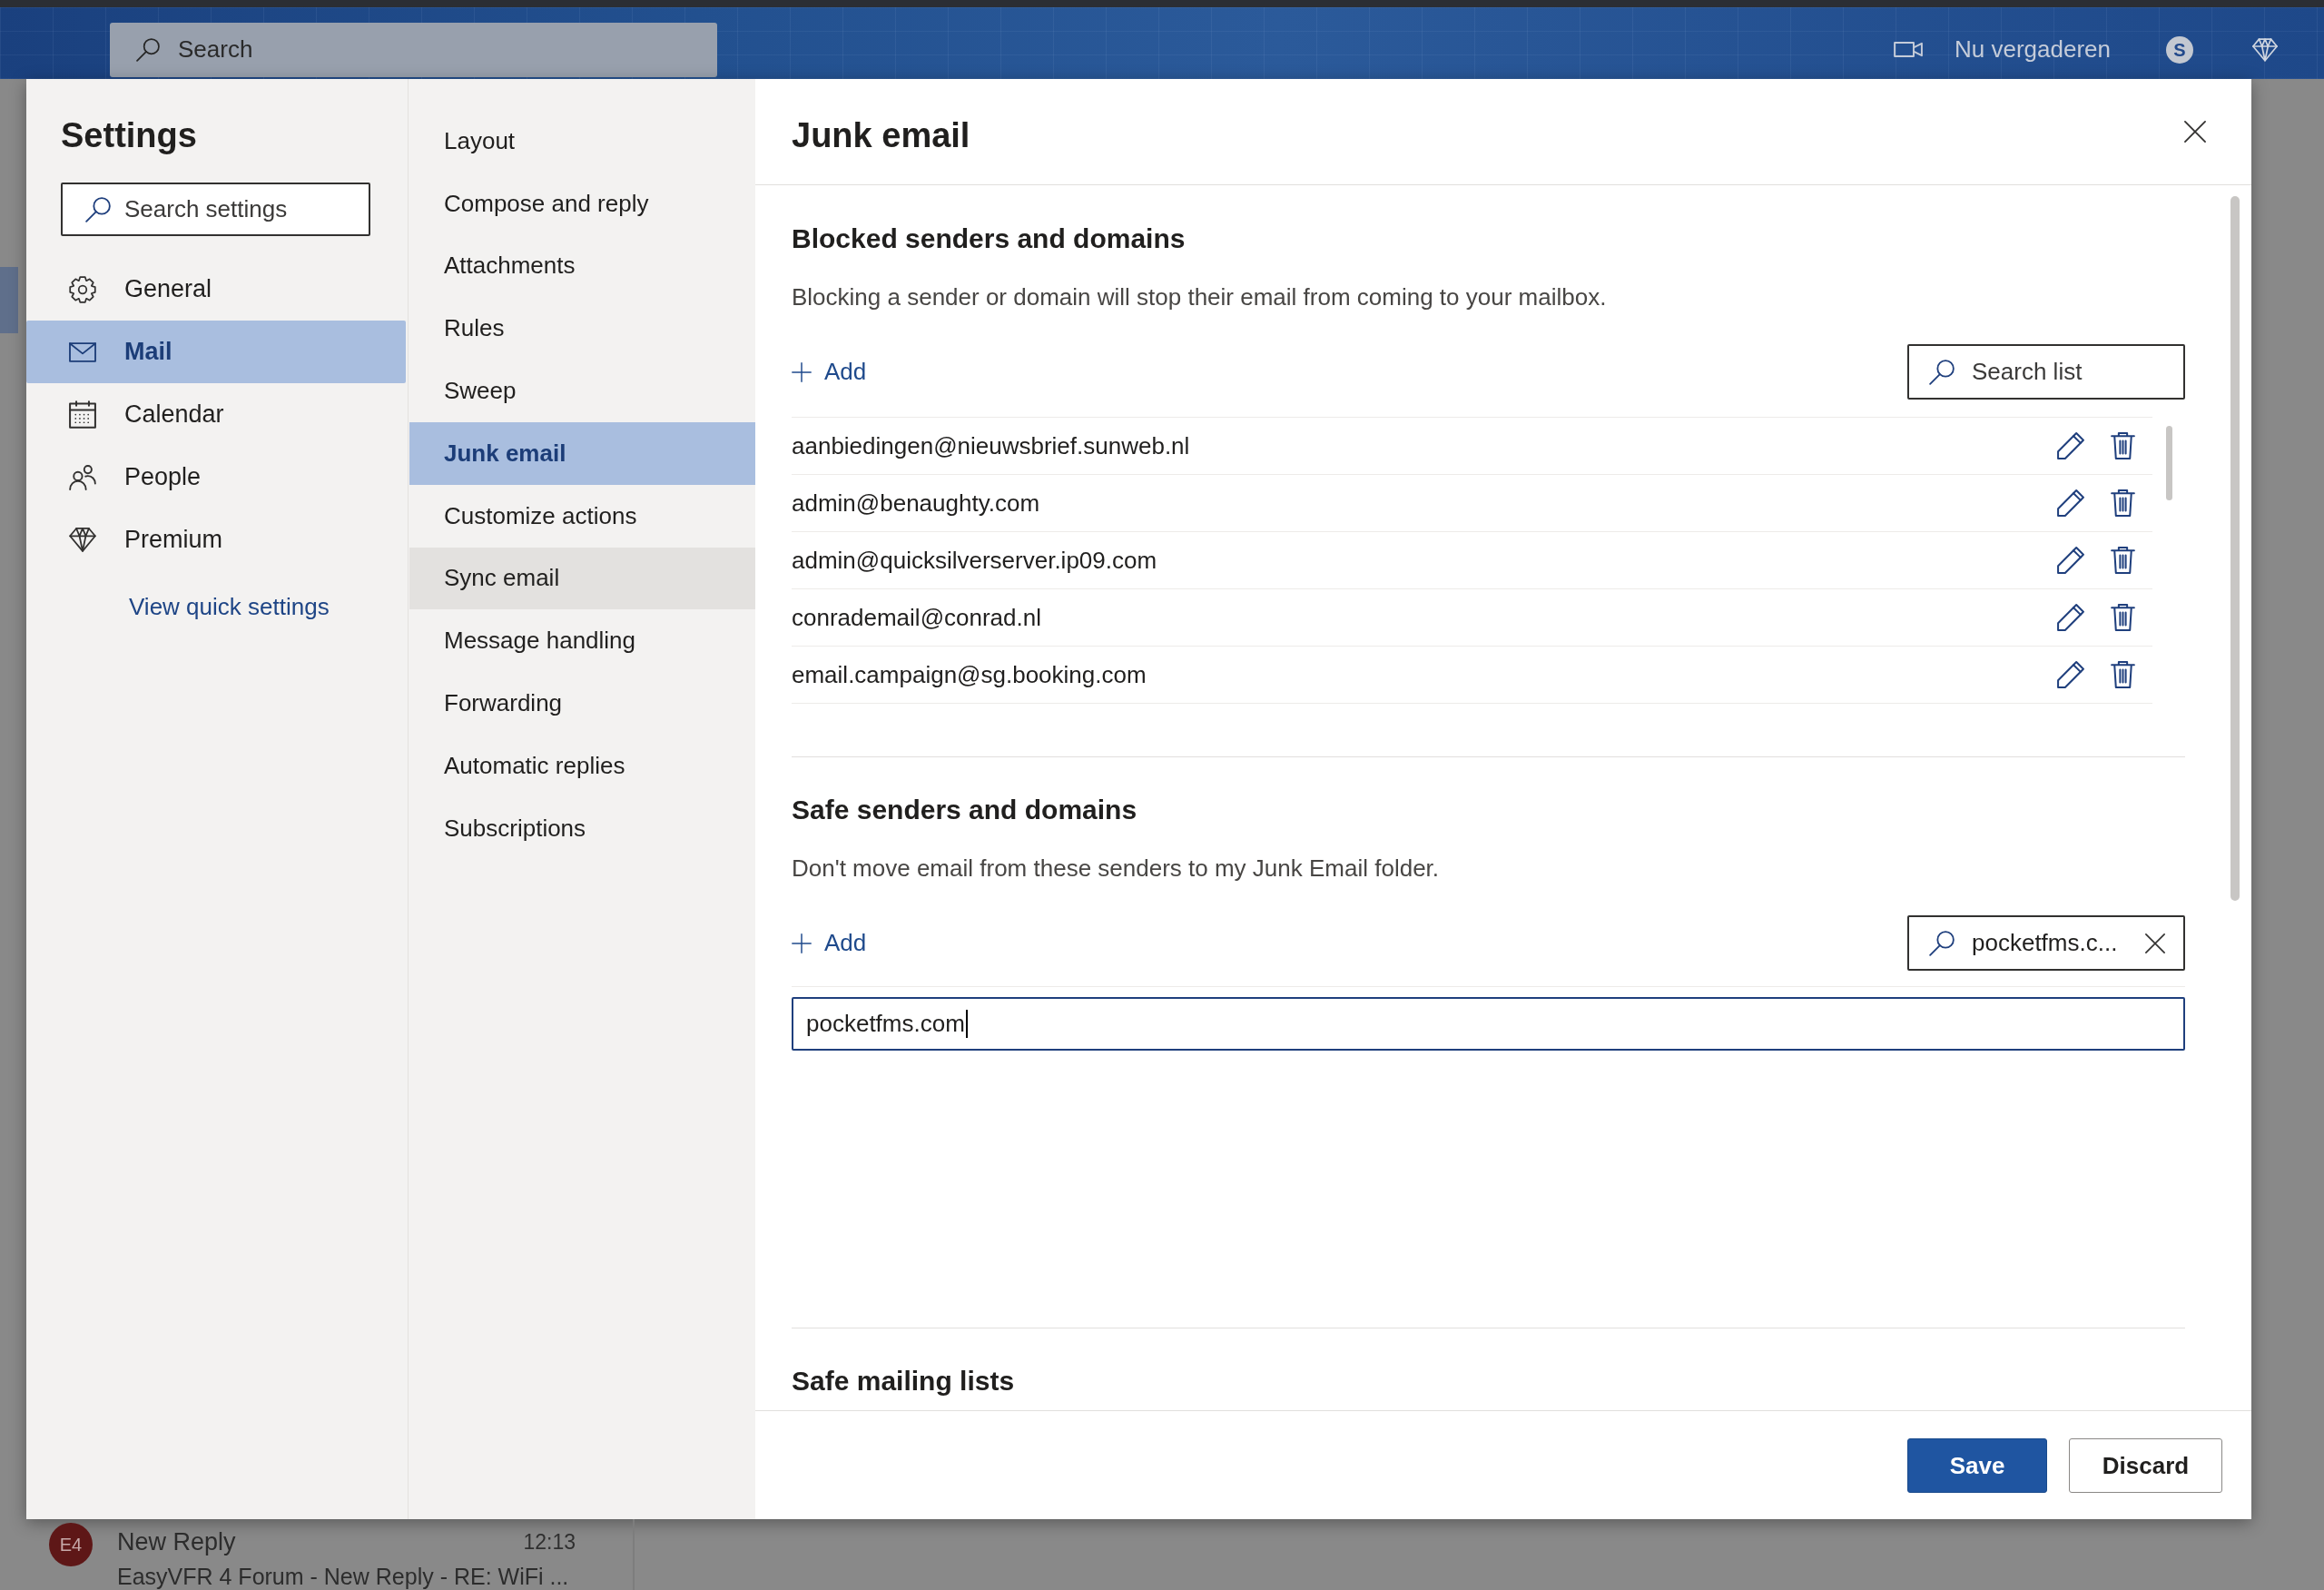 This screenshot has width=2324, height=1590. I want to click on text-cursor-icon, so click(966, 1024).